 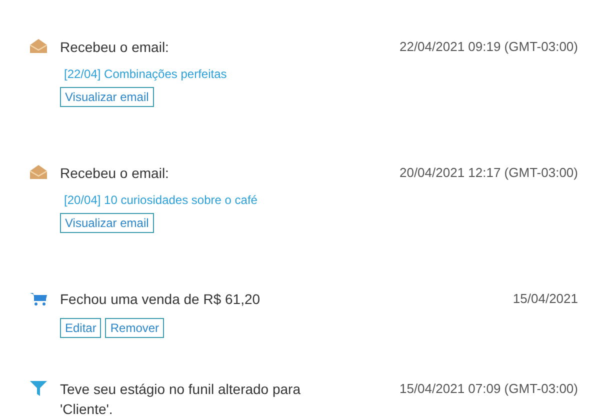 What do you see at coordinates (81, 328) in the screenshot?
I see `action-button: Editar` at bounding box center [81, 328].